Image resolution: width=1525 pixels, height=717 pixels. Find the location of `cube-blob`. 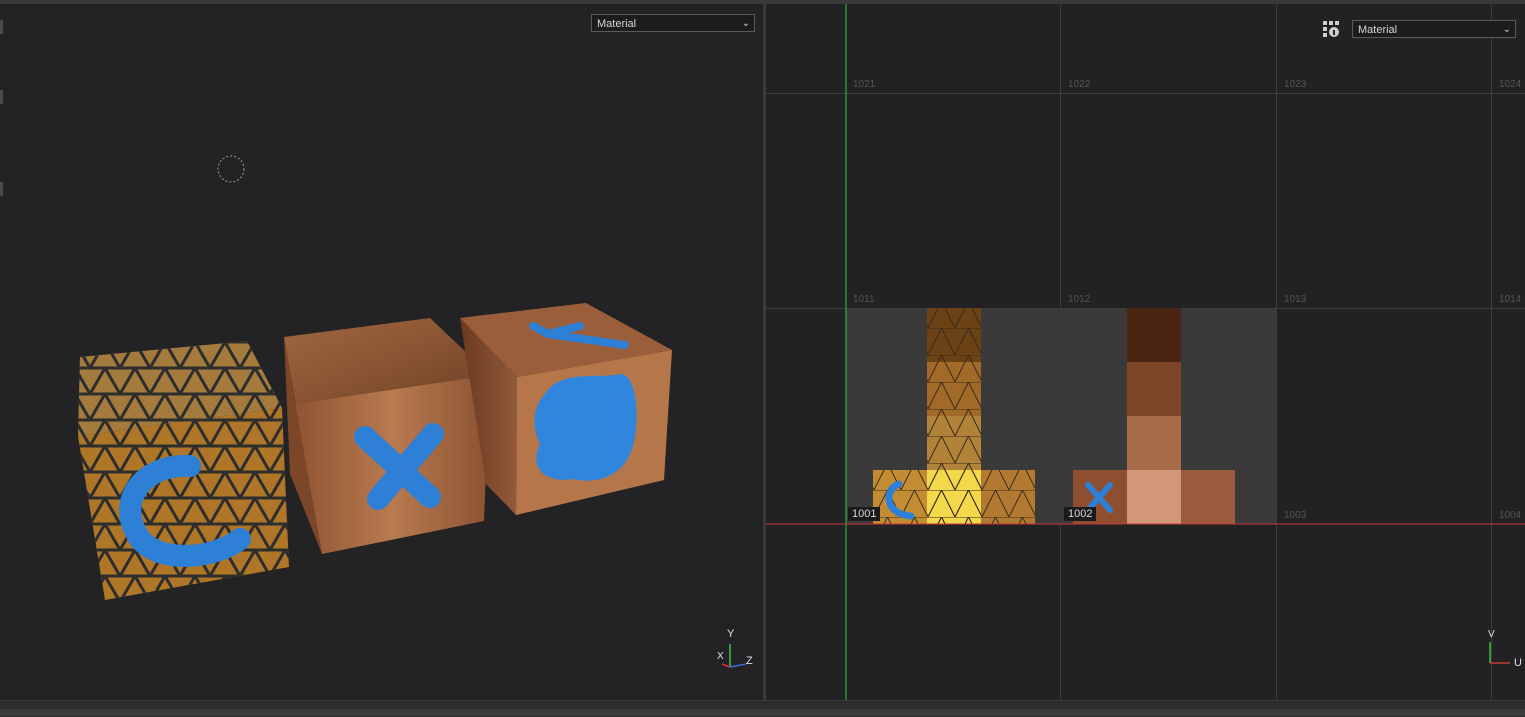

cube-blob is located at coordinates (566, 409).